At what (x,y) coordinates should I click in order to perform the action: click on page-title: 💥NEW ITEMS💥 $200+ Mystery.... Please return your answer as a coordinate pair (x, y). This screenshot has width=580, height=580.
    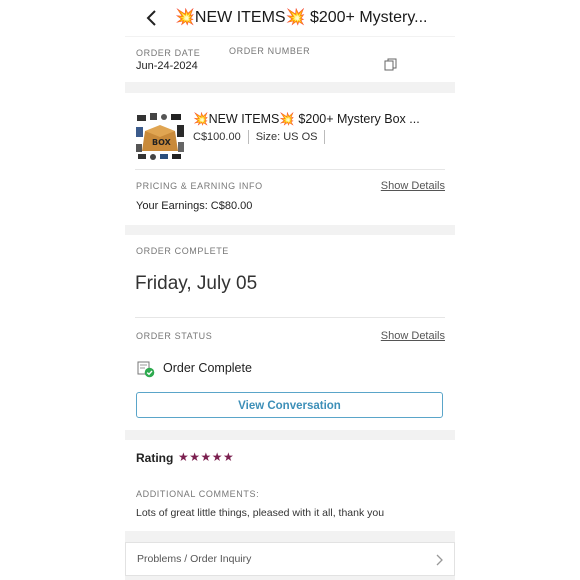
    Looking at the image, I should click on (301, 17).